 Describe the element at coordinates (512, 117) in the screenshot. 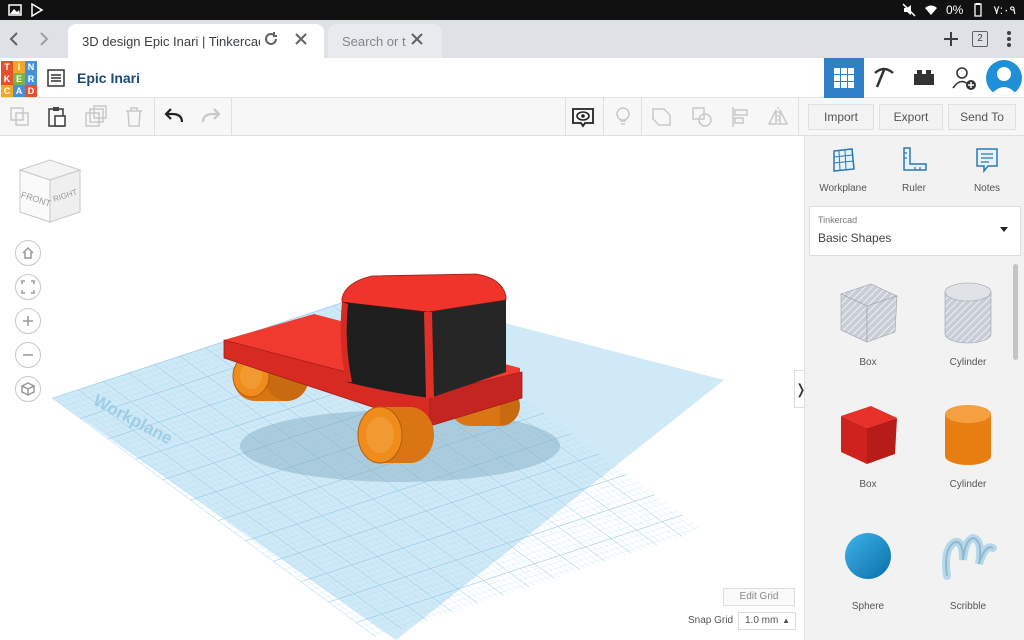

I see `edit-toolbar: Import Export Send To` at that location.